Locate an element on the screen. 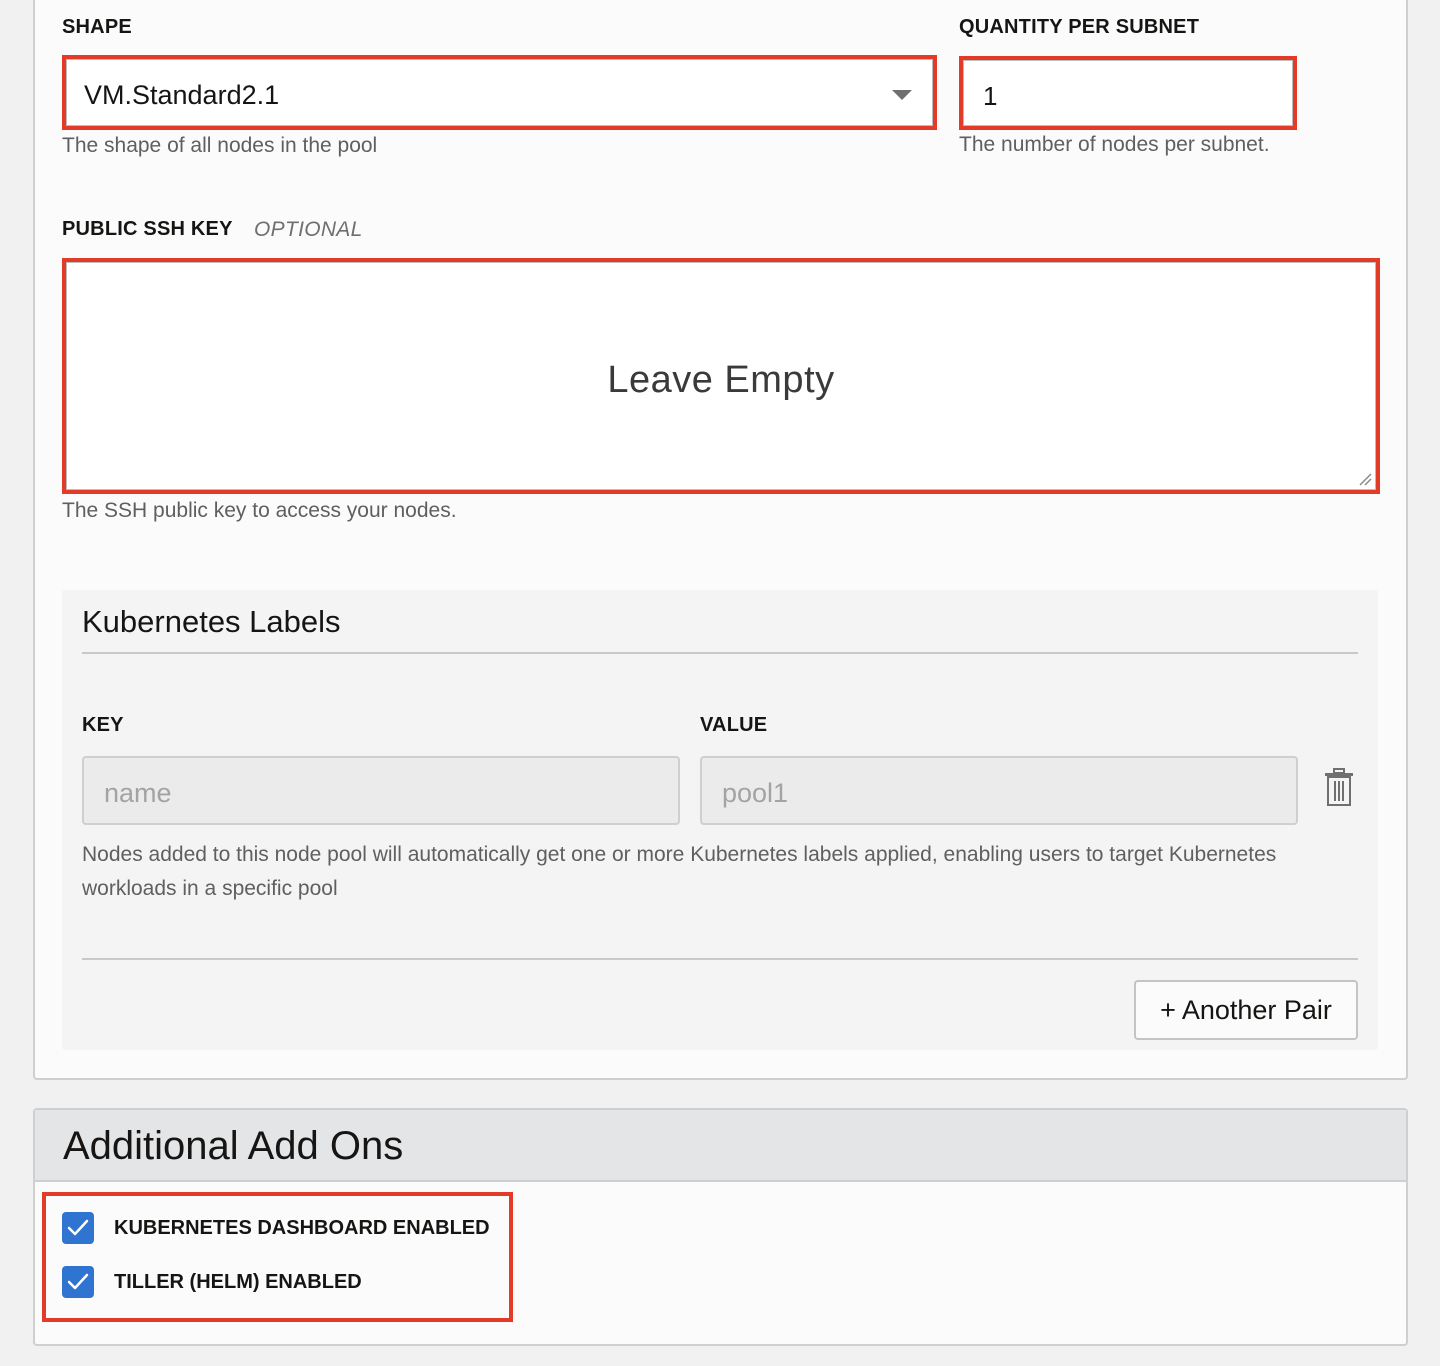  quantity-highlight is located at coordinates (1128, 93).